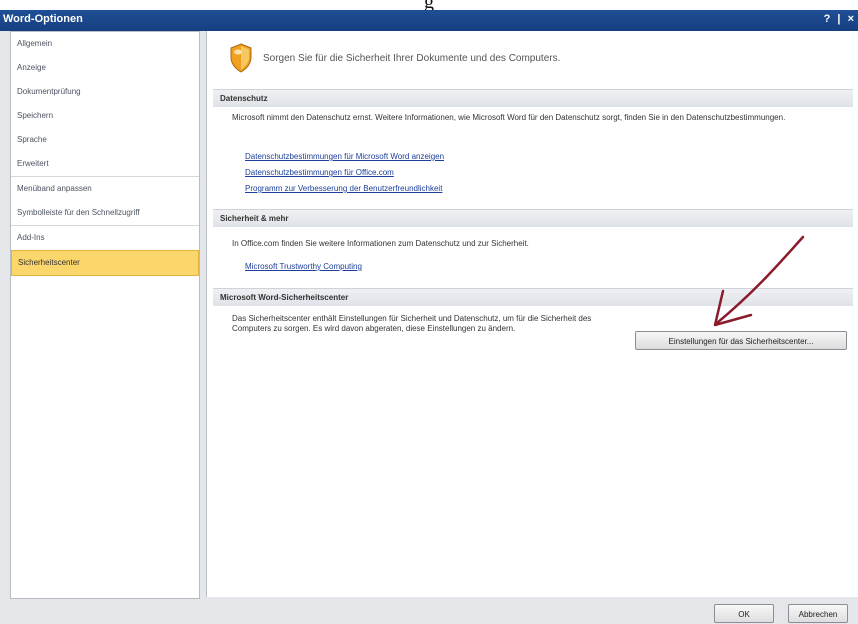 The image size is (858, 624). Describe the element at coordinates (533, 98) in the screenshot. I see `section-header-datenschutz: Datenschutz` at that location.